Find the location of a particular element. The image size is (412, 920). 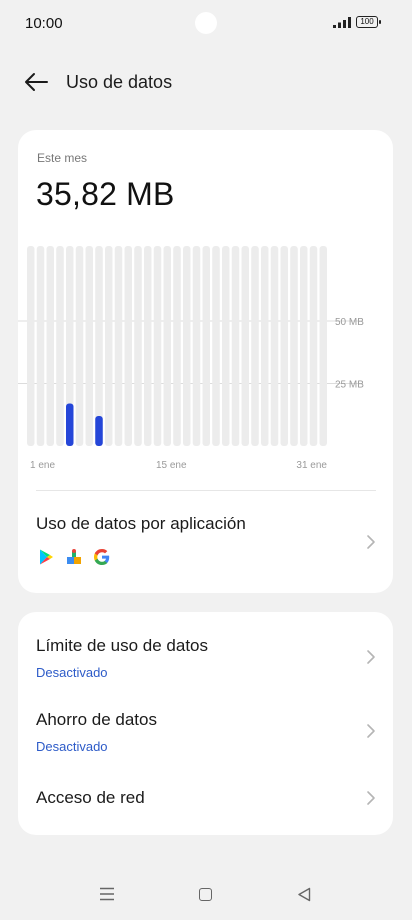

home-icon is located at coordinates (205, 894).